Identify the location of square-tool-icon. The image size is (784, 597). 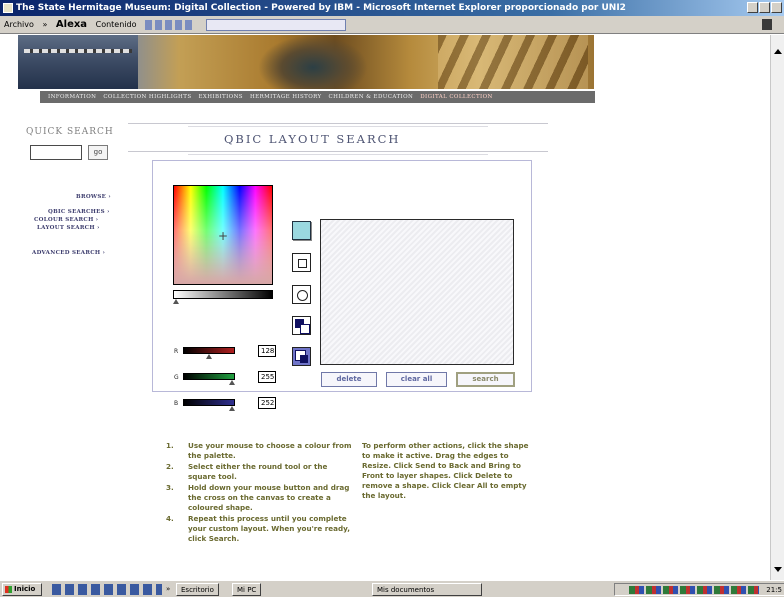
(301, 262).